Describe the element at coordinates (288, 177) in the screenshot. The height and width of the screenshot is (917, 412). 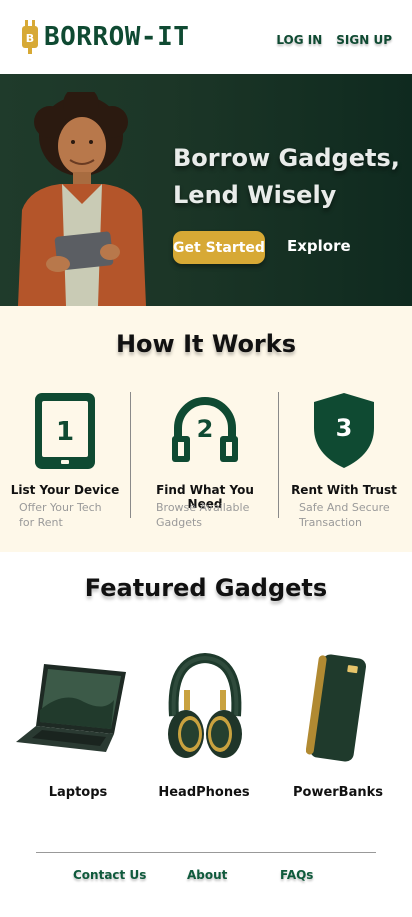
I see `hero-title: Borrow Gadgets, Lend Wisely` at that location.